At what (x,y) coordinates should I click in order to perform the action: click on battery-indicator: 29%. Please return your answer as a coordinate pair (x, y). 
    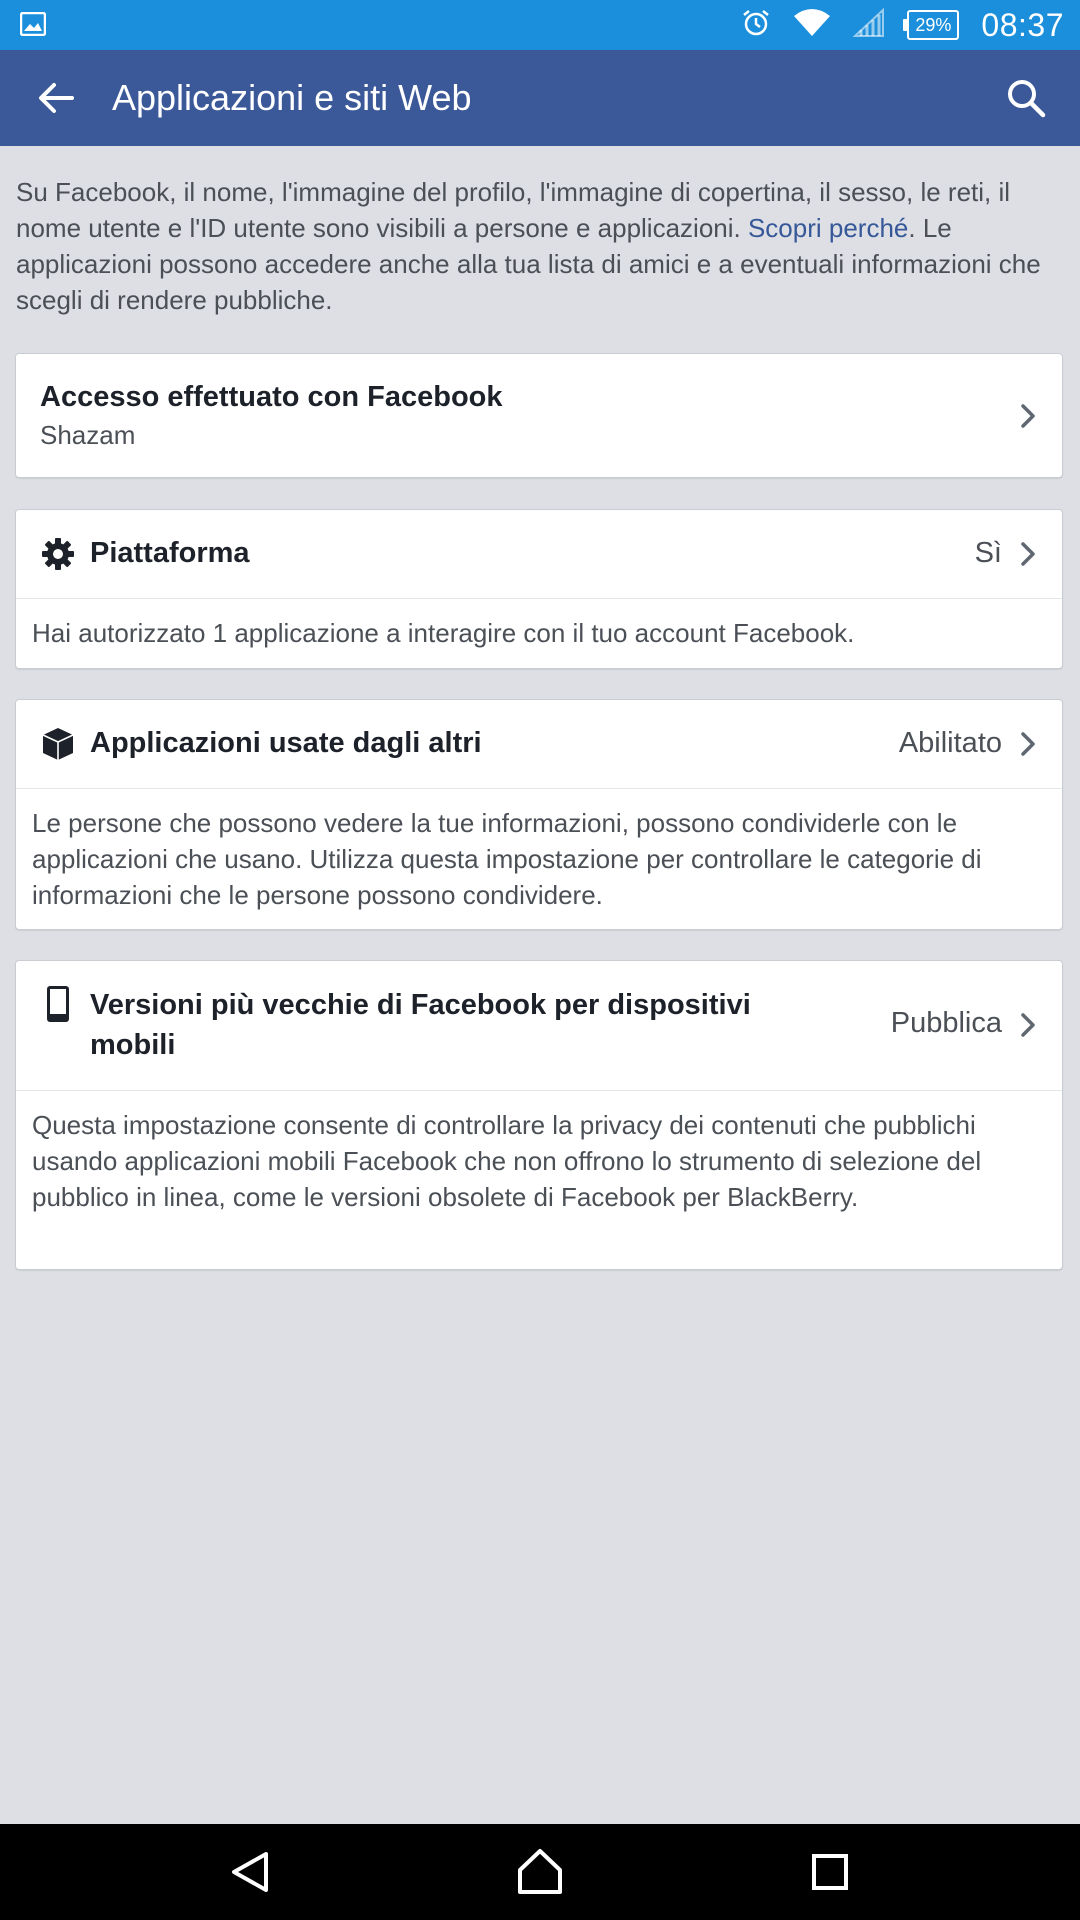
    Looking at the image, I should click on (931, 25).